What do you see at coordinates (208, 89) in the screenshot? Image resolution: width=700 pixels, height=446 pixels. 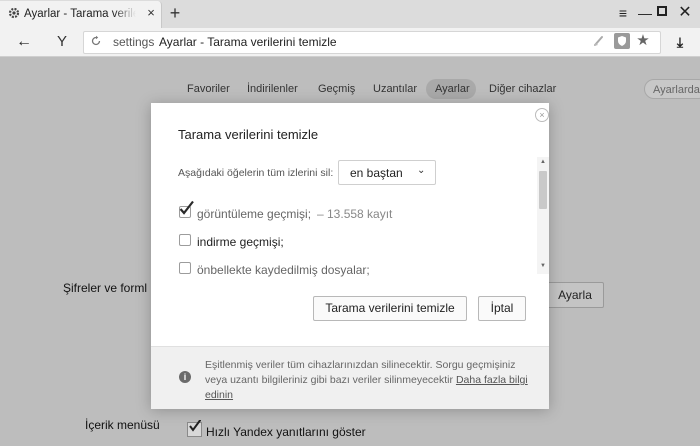 I see `nav-favorites: Favoriler` at bounding box center [208, 89].